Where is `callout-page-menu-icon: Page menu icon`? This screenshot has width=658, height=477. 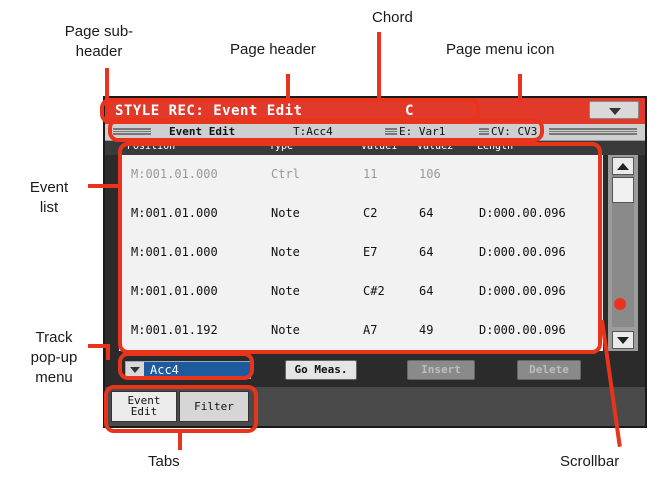 callout-page-menu-icon: Page menu icon is located at coordinates (500, 49).